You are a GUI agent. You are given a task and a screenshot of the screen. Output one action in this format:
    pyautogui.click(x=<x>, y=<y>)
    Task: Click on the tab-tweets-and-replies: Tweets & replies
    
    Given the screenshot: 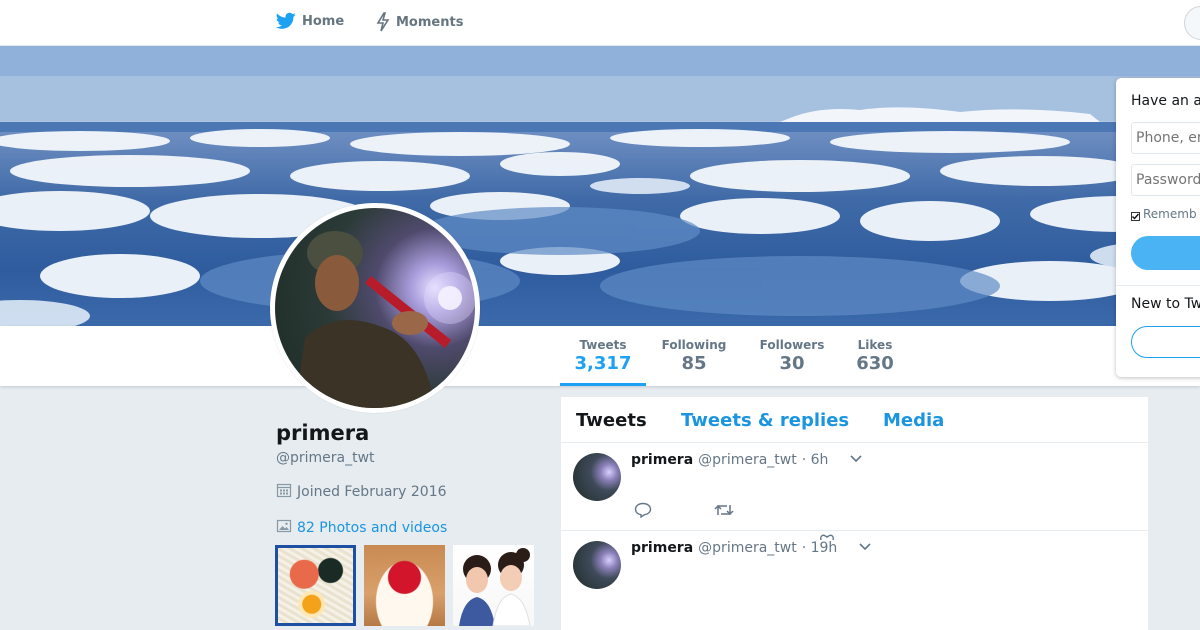 What is the action you would take?
    pyautogui.click(x=765, y=420)
    